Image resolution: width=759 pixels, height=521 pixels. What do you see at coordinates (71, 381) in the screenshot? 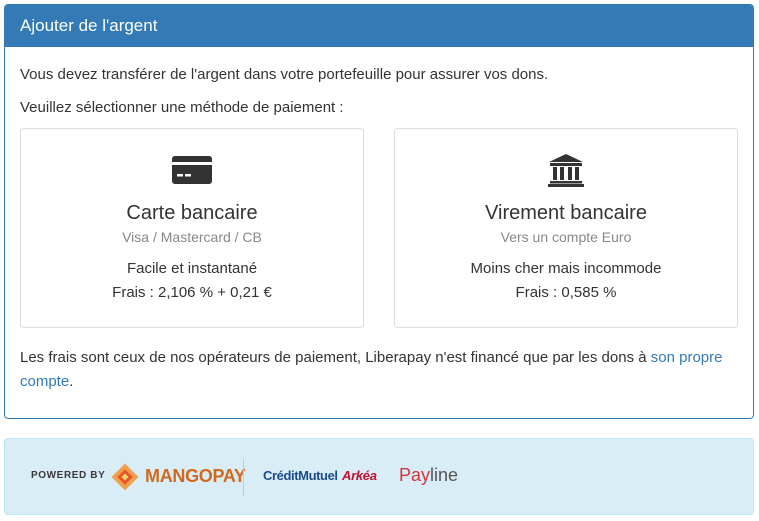
I see `fees-note-end: .` at bounding box center [71, 381].